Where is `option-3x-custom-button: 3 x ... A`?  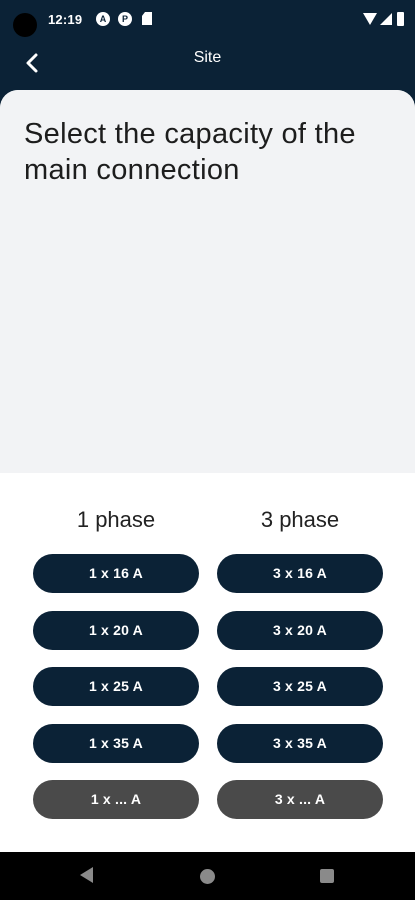 option-3x-custom-button: 3 x ... A is located at coordinates (300, 799).